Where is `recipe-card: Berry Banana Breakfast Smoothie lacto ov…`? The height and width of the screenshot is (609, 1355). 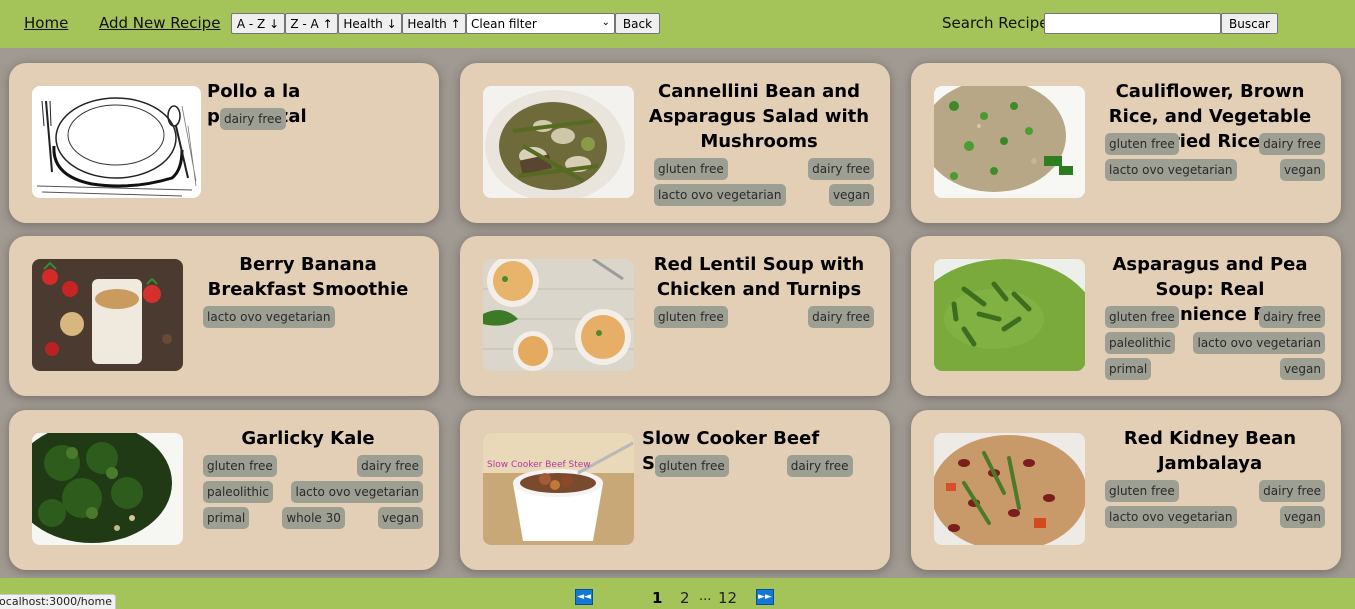 recipe-card: Berry Banana Breakfast Smoothie lacto ov… is located at coordinates (224, 316).